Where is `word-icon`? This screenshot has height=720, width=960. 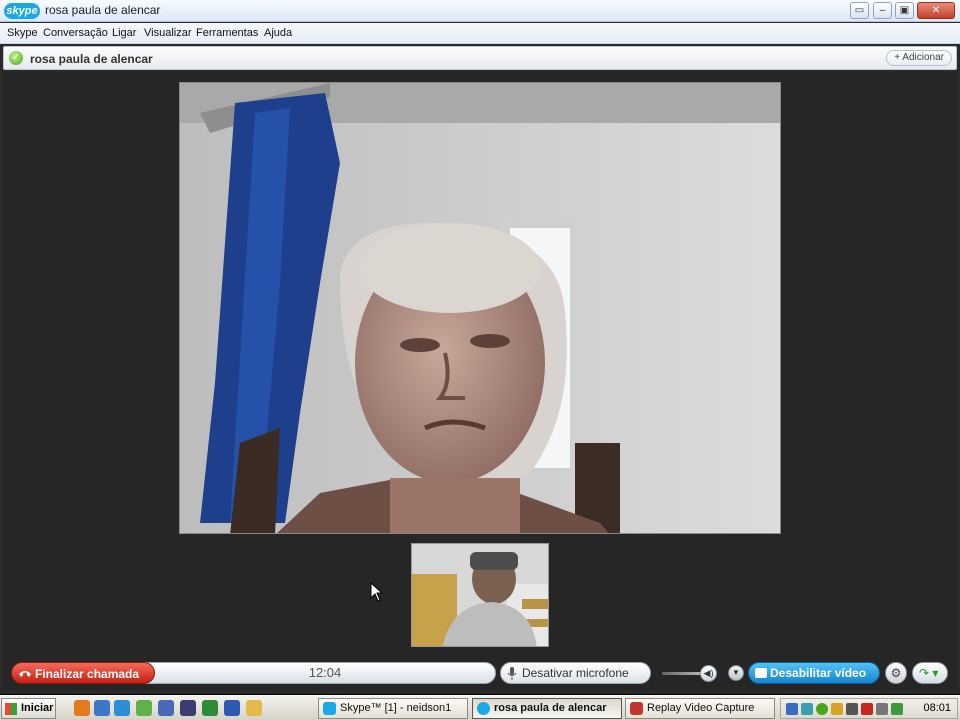 word-icon is located at coordinates (232, 708).